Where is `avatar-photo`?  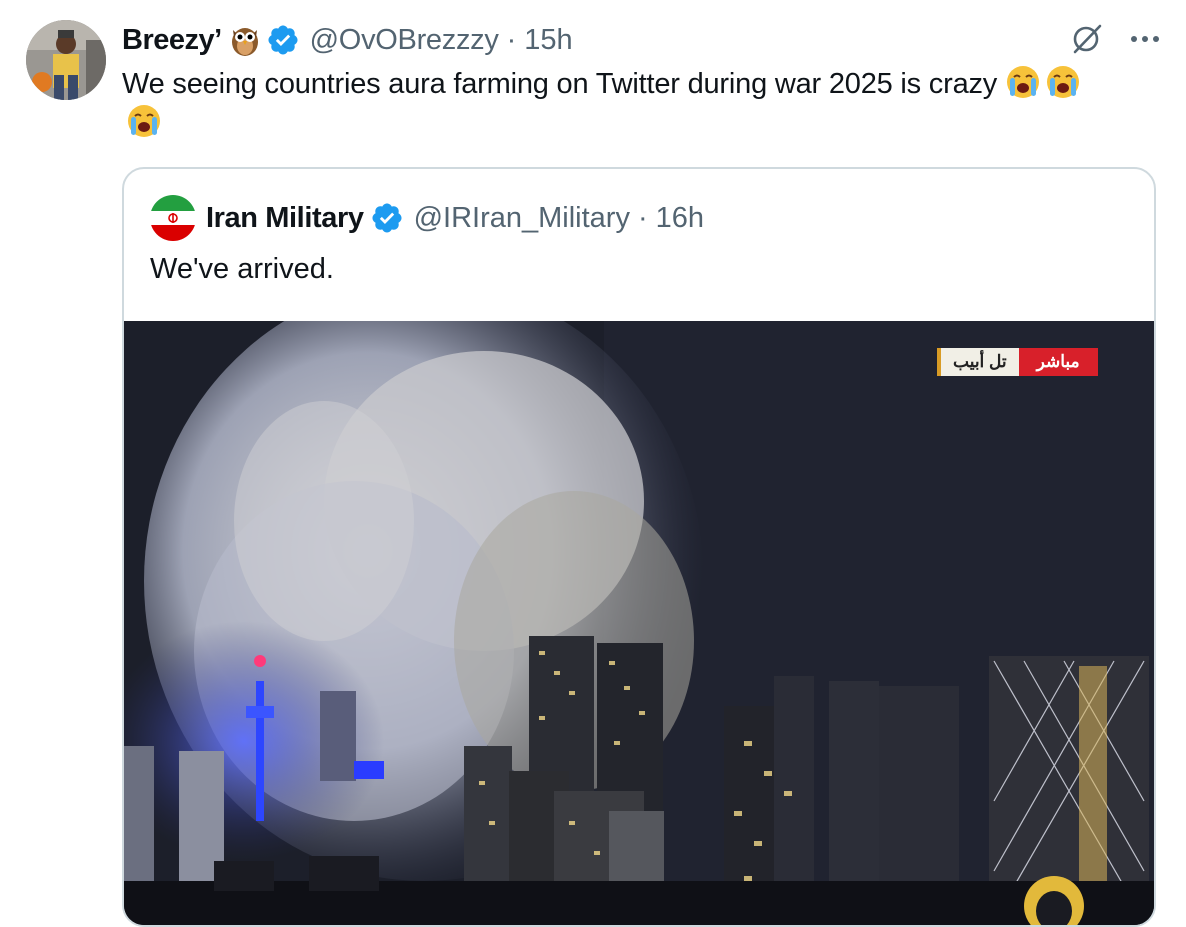
avatar-photo is located at coordinates (66, 60).